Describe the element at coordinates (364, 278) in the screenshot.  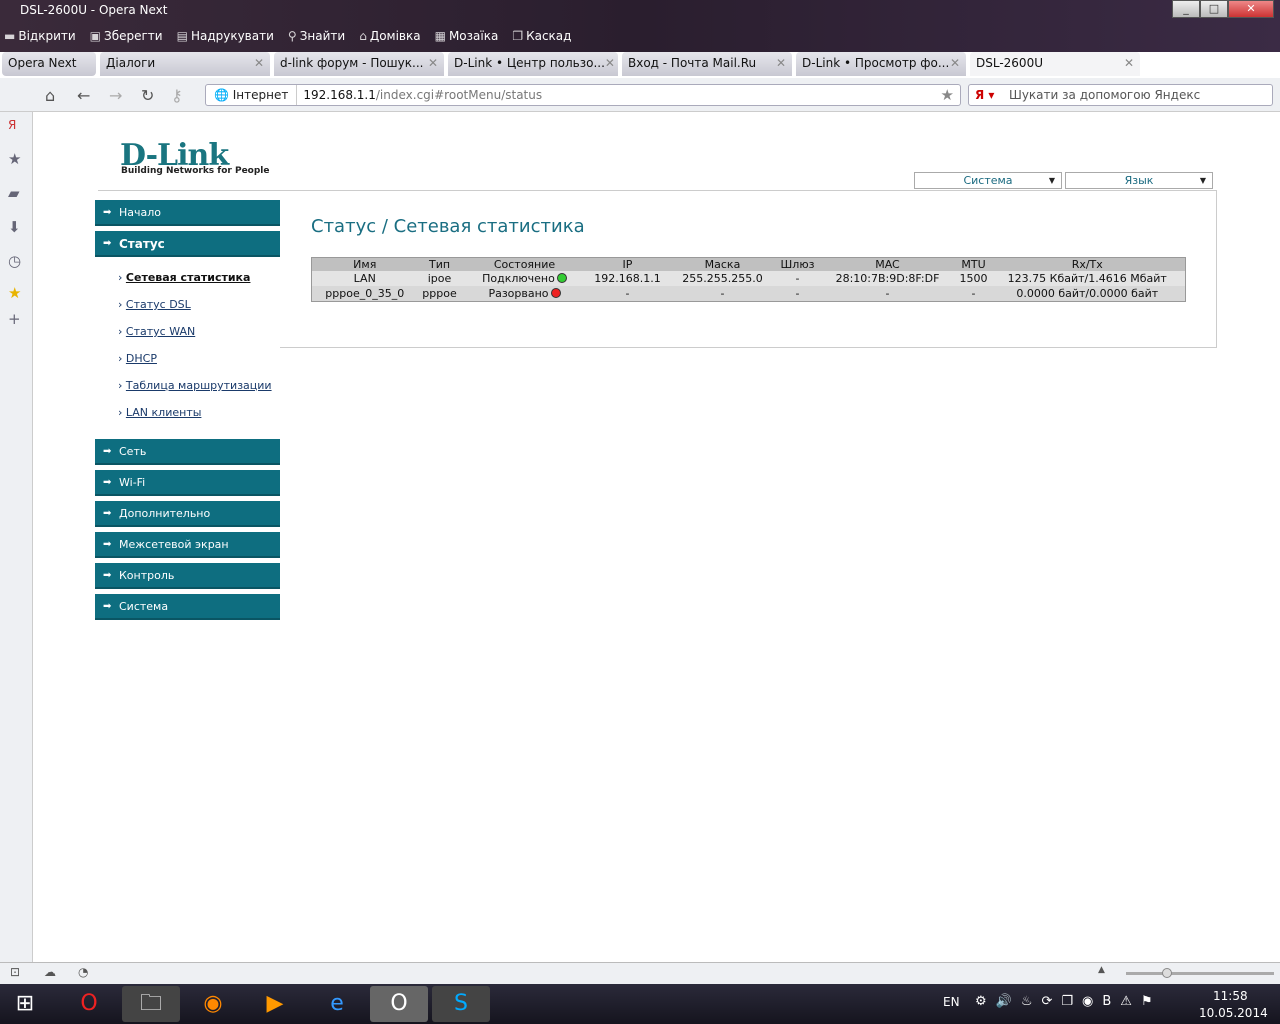
I see `cell: LAN` at that location.